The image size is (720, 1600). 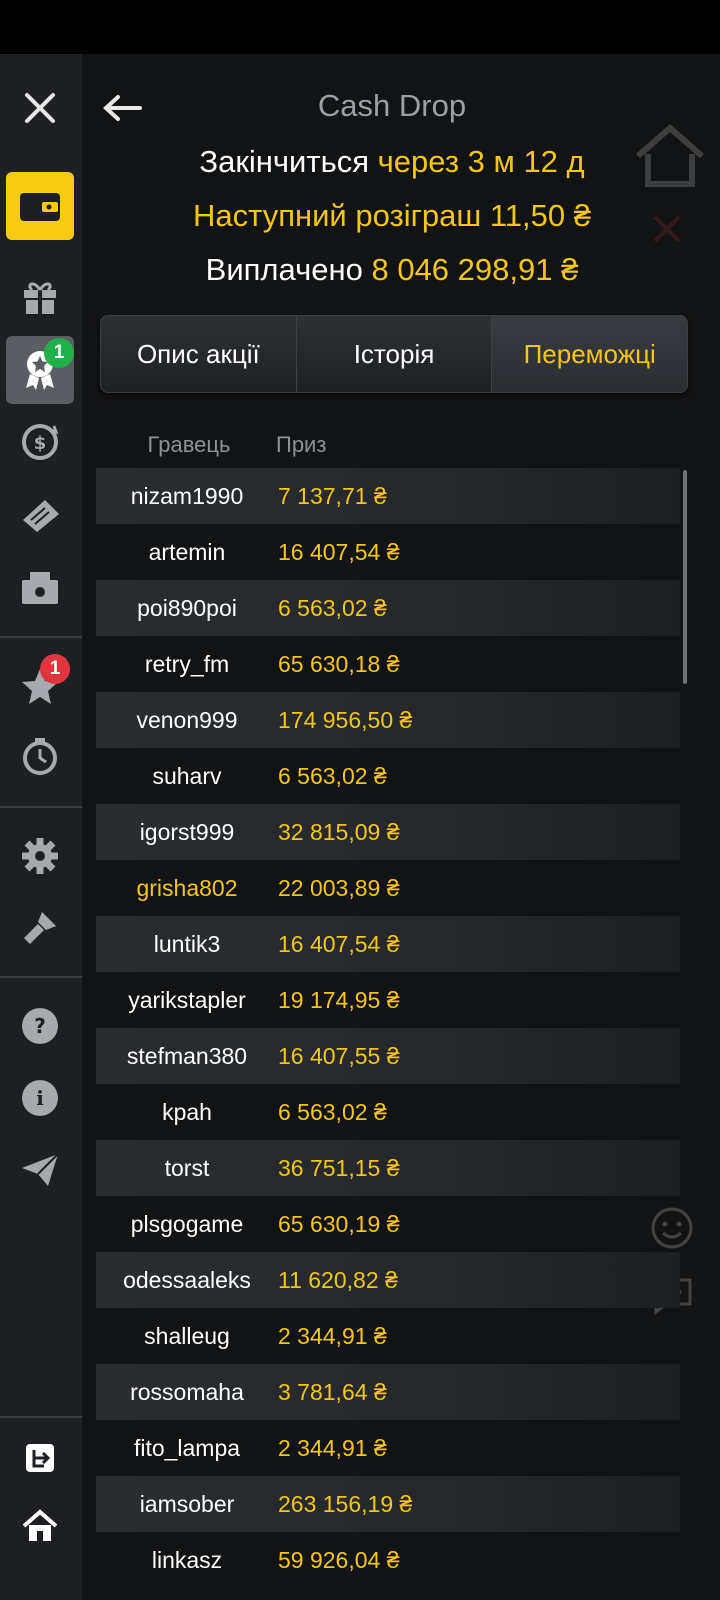 What do you see at coordinates (187, 551) in the screenshot?
I see `player-name: artemin` at bounding box center [187, 551].